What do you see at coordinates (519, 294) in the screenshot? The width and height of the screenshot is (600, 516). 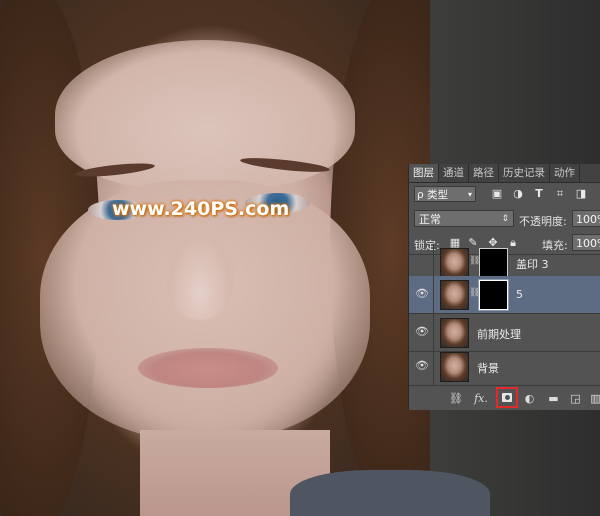 I see `layer-name: 5` at bounding box center [519, 294].